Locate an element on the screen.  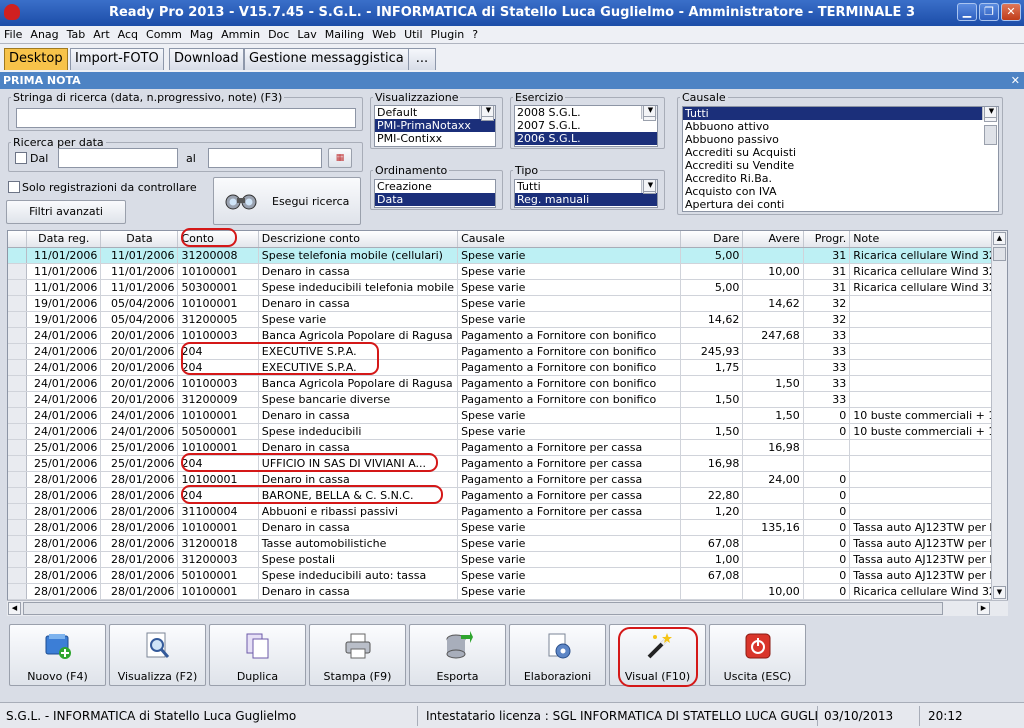
scroll-right-icon: ▶ is located at coordinates (983, 608).